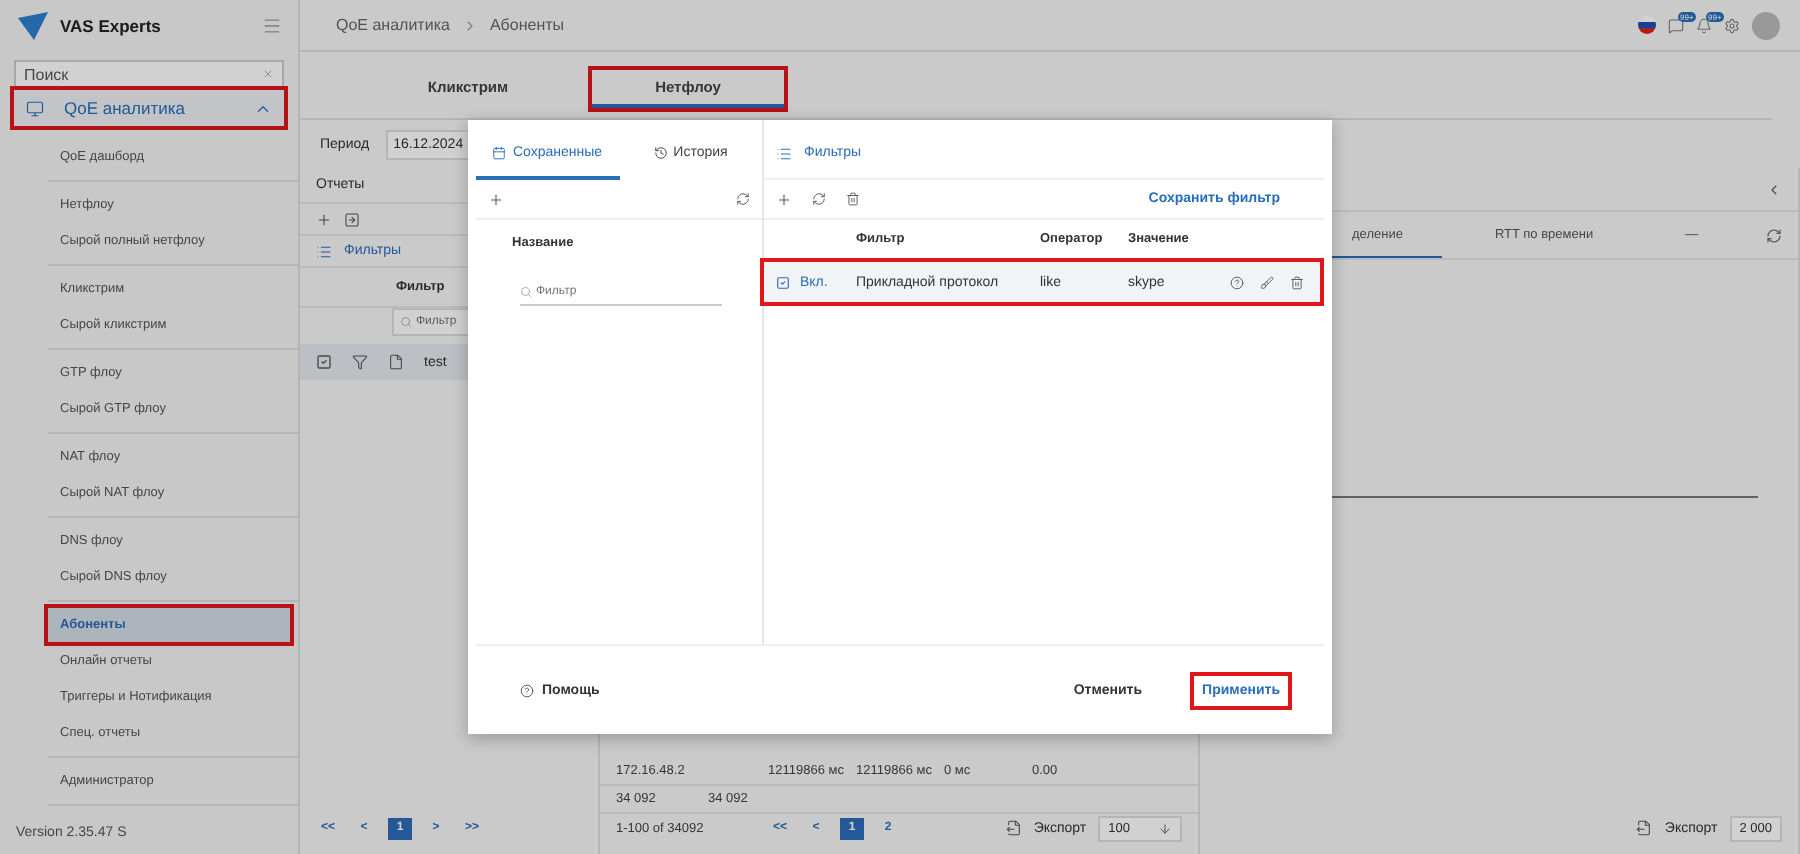 The image size is (1800, 854). I want to click on flag-icon, so click(1647, 25).